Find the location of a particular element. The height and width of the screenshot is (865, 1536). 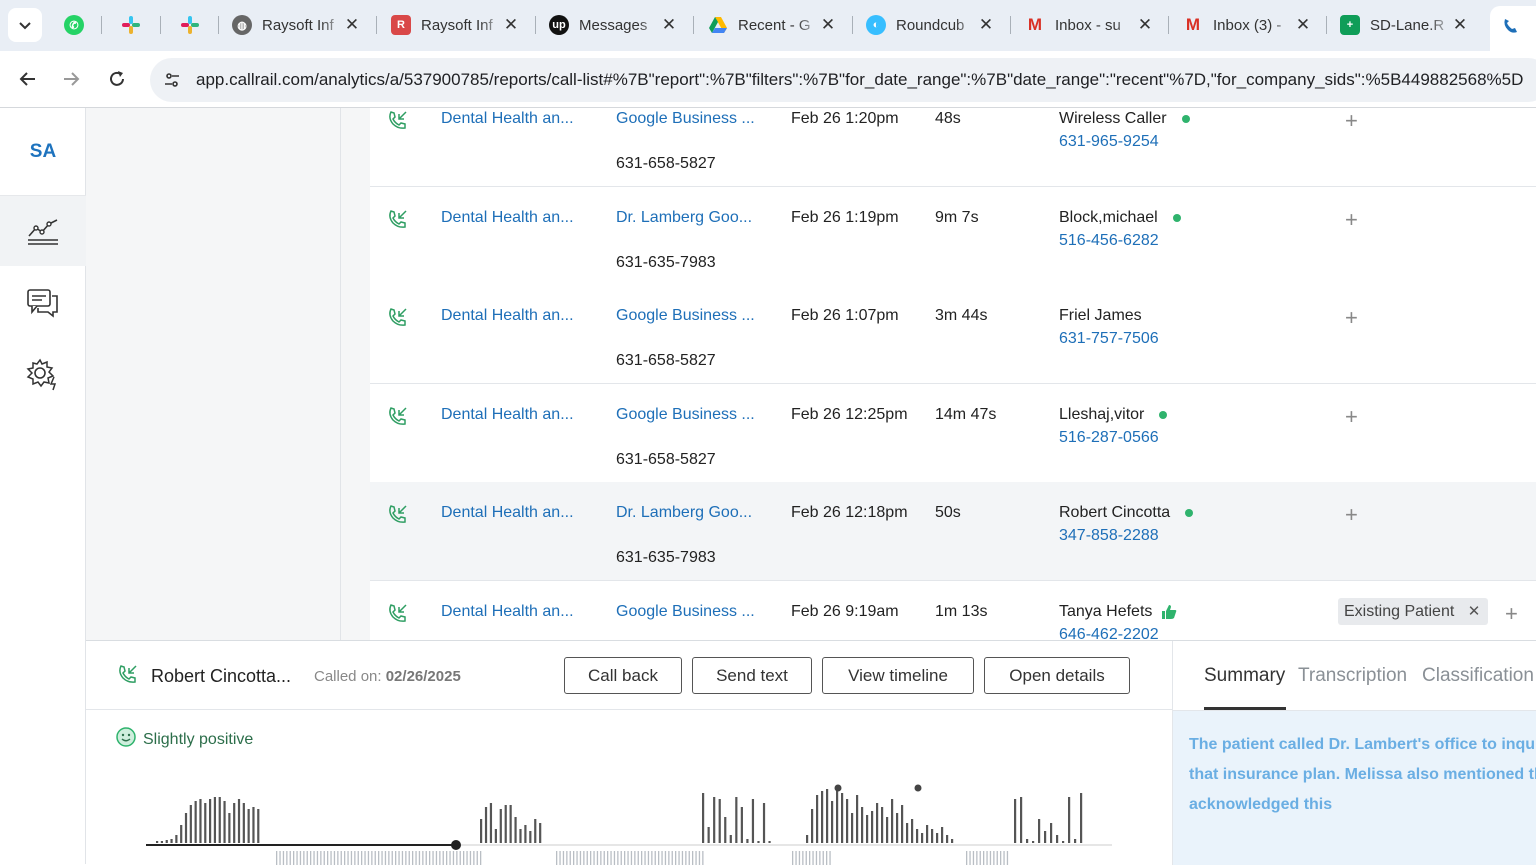

call-back-button: Call back is located at coordinates (623, 675).